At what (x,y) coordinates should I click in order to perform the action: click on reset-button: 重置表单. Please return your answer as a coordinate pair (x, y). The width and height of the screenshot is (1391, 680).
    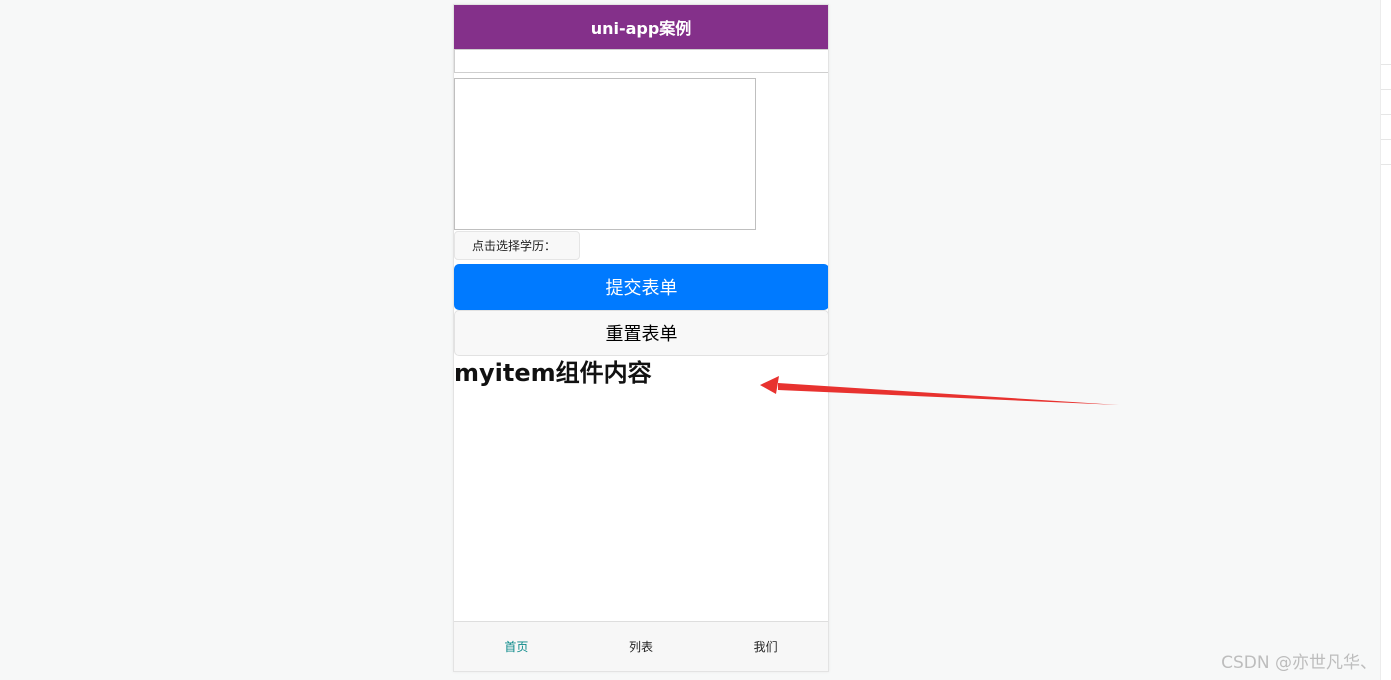
    Looking at the image, I should click on (641, 333).